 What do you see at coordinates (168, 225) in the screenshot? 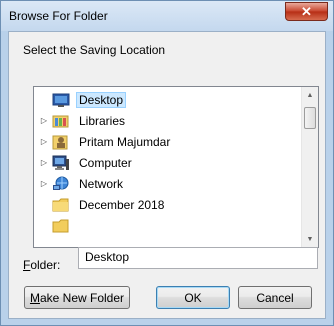
I see `tree-item-partial` at bounding box center [168, 225].